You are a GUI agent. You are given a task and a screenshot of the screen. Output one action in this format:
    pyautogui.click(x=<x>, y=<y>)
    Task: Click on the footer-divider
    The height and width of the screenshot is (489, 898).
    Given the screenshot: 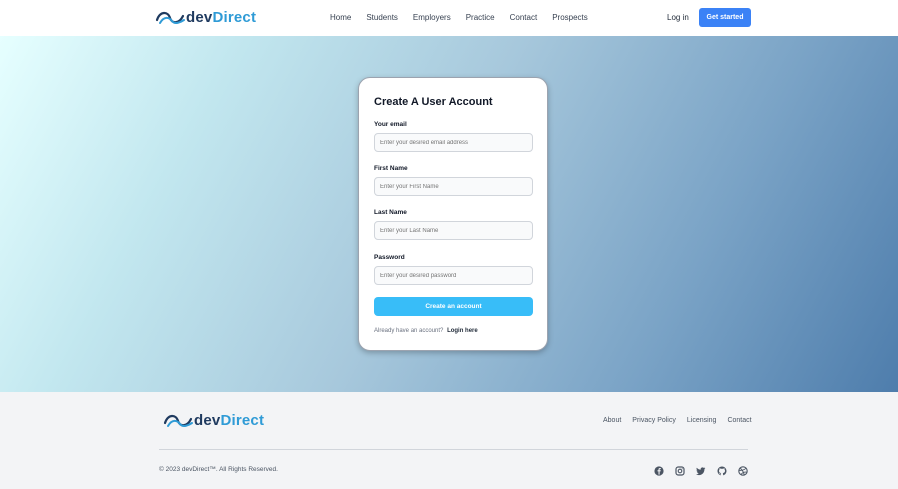 What is the action you would take?
    pyautogui.click(x=453, y=449)
    